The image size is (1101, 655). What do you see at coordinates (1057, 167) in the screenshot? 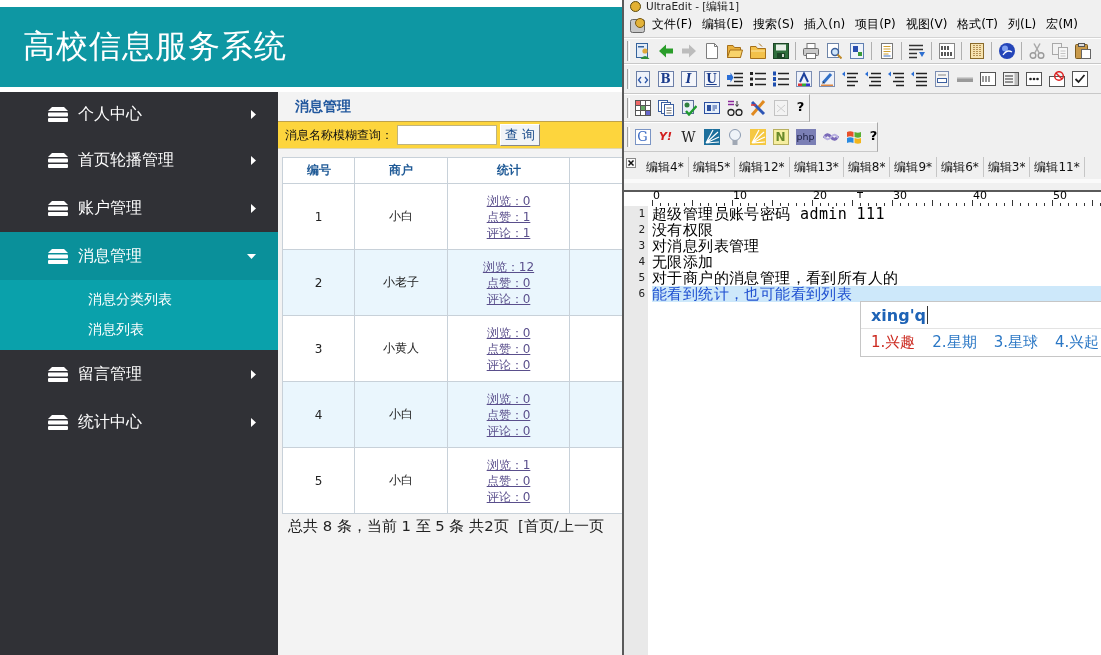
I see `file-tab: 编辑11*` at bounding box center [1057, 167].